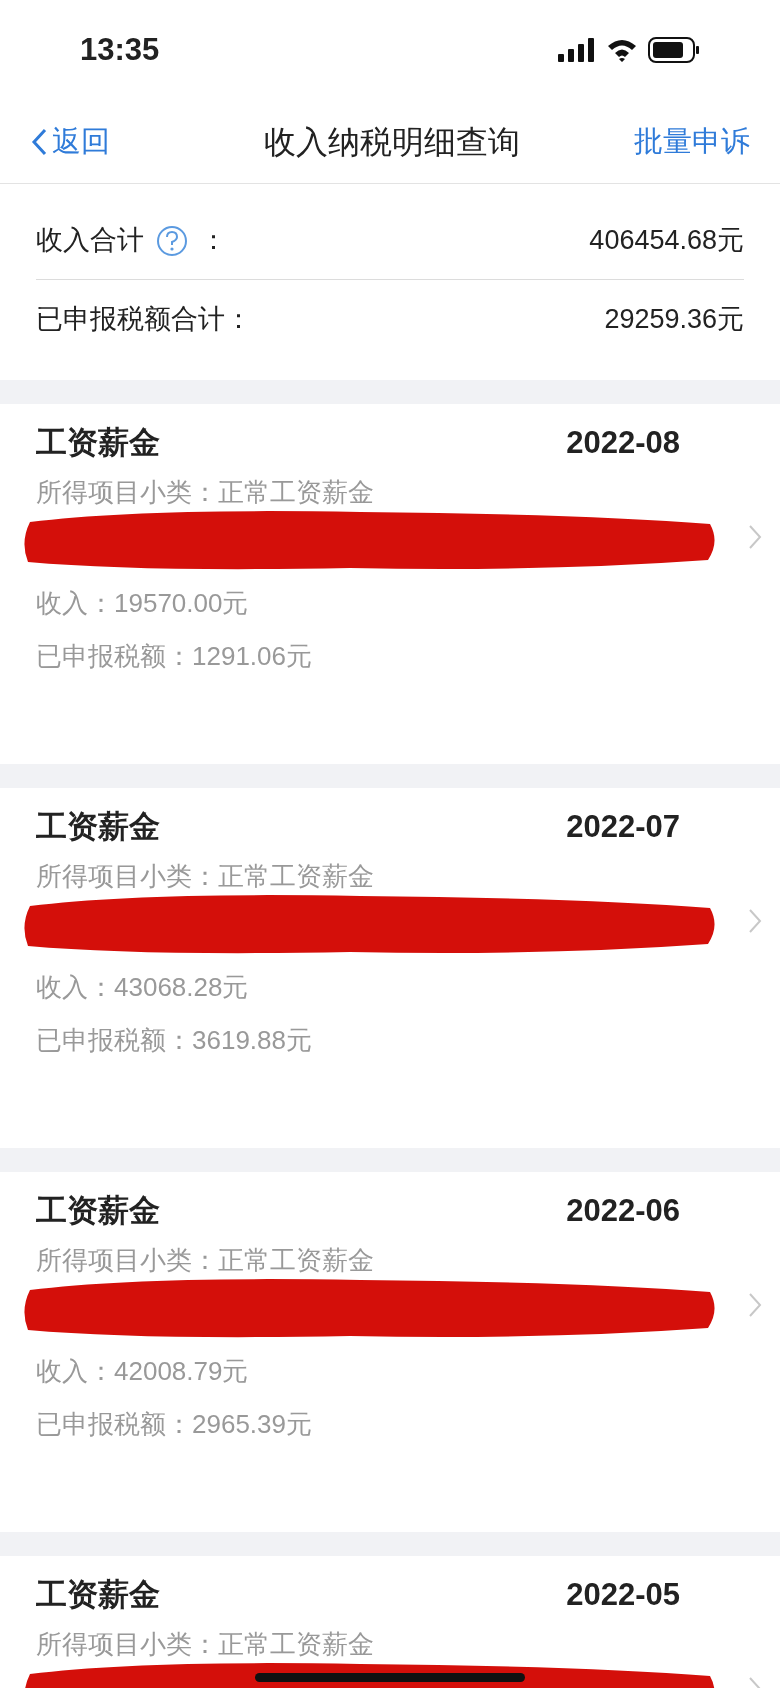  What do you see at coordinates (172, 240) in the screenshot?
I see `help-icon` at bounding box center [172, 240].